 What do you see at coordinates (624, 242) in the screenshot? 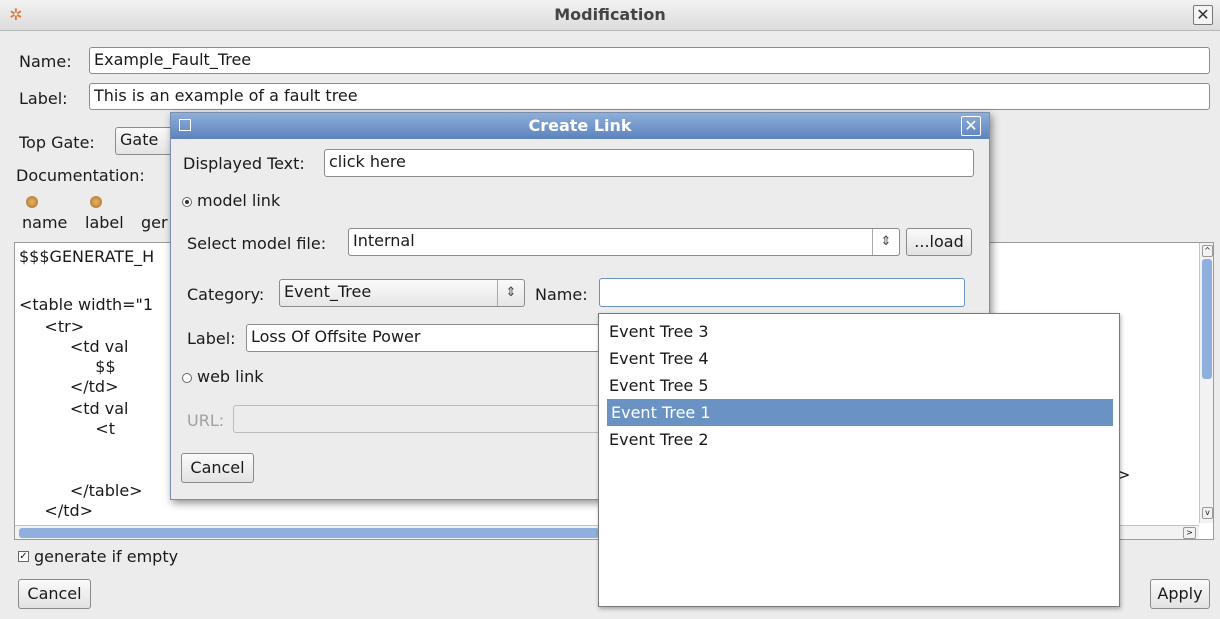
I see `model-file-select: Internal ⇕` at bounding box center [624, 242].